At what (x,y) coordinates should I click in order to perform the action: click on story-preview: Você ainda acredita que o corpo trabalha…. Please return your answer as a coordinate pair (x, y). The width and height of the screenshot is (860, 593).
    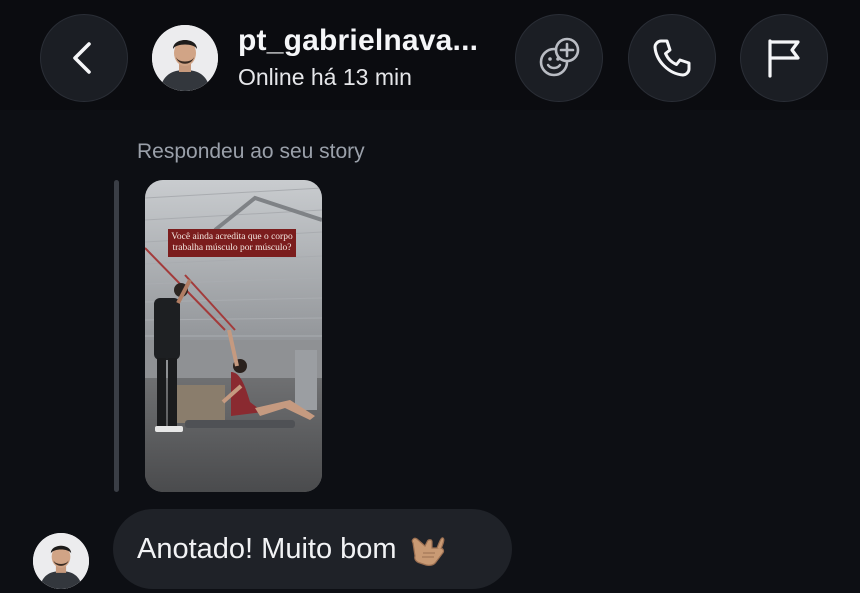
    Looking at the image, I should click on (233, 336).